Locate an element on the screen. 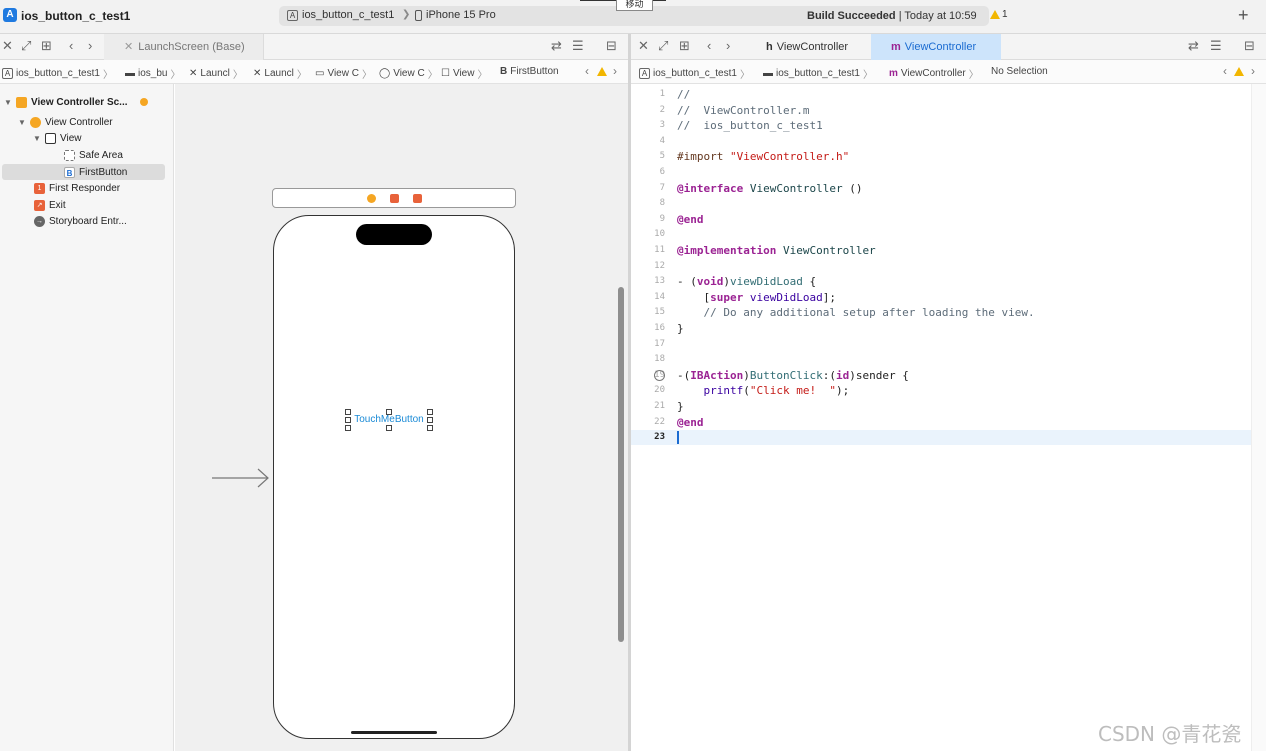 The width and height of the screenshot is (1266, 751). exit-icon is located at coordinates (417, 198).